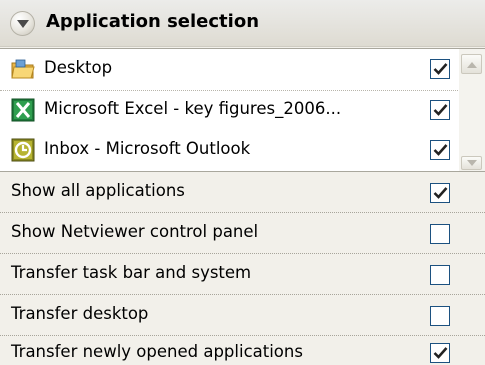 This screenshot has width=485, height=365. I want to click on option-transfer-desktop: Transfer desktop, so click(242, 315).